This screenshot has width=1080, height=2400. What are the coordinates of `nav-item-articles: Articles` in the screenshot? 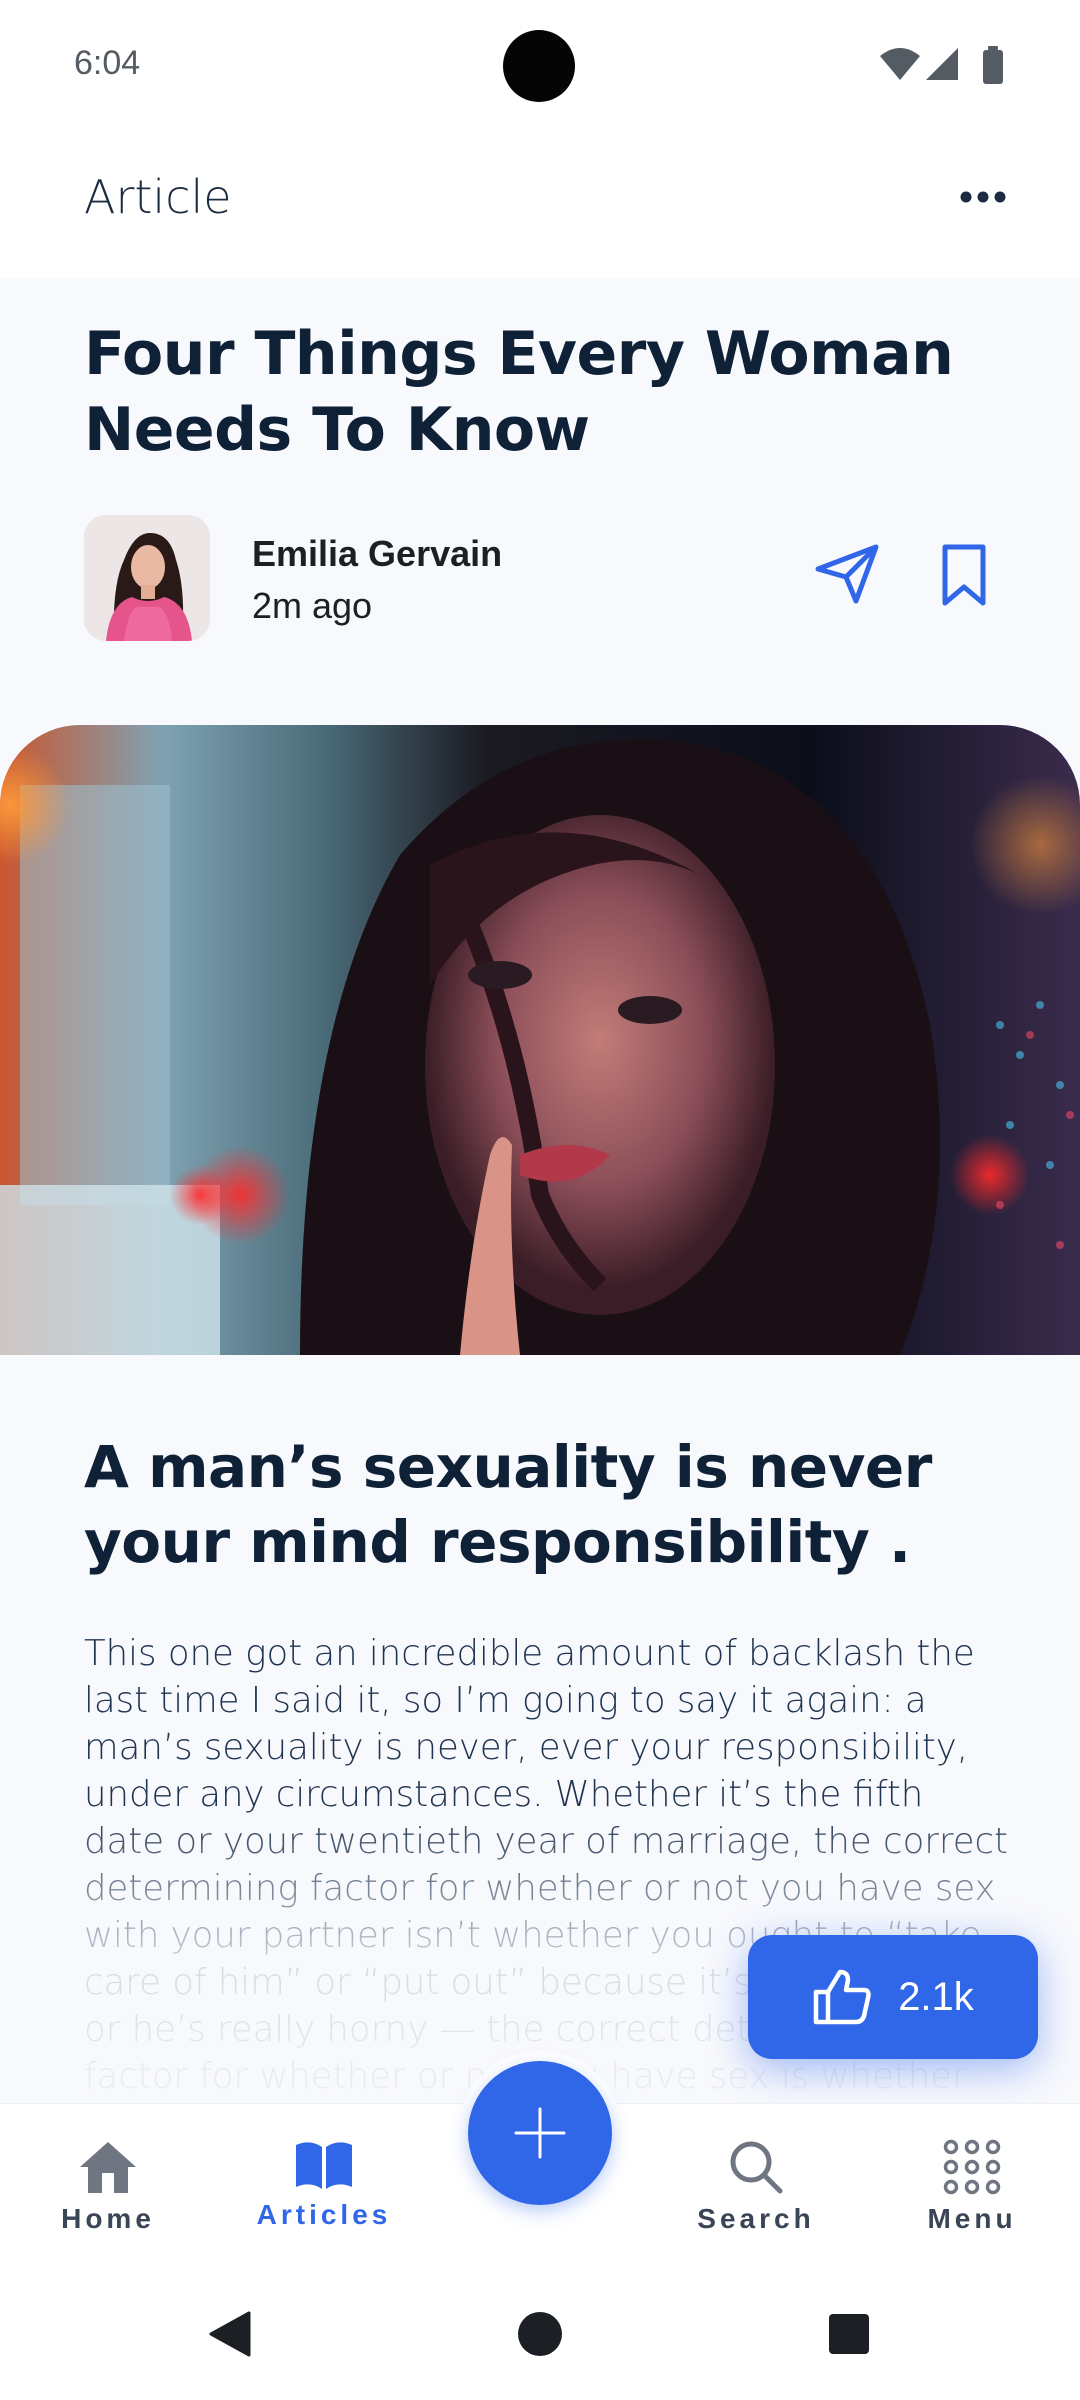 It's located at (324, 2194).